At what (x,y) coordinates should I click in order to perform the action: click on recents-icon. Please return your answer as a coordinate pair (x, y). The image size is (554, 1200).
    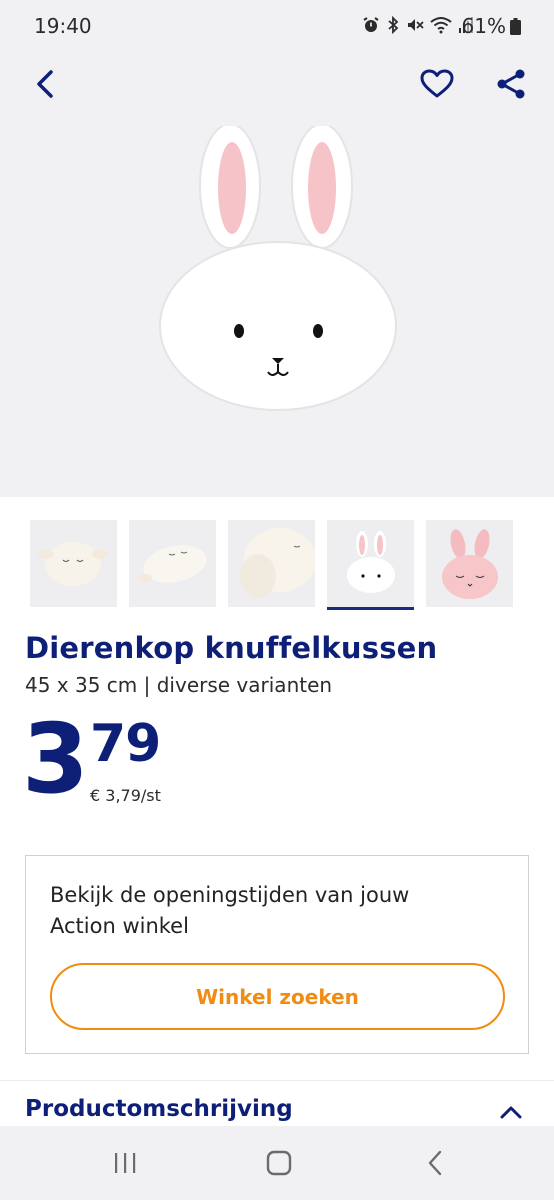
    Looking at the image, I should click on (125, 1163).